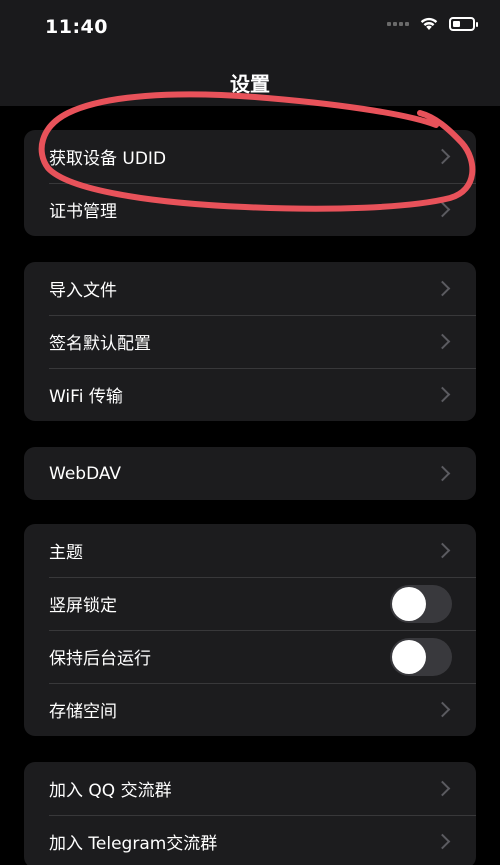  I want to click on row-keep-background: 保持后台运行, so click(250, 656).